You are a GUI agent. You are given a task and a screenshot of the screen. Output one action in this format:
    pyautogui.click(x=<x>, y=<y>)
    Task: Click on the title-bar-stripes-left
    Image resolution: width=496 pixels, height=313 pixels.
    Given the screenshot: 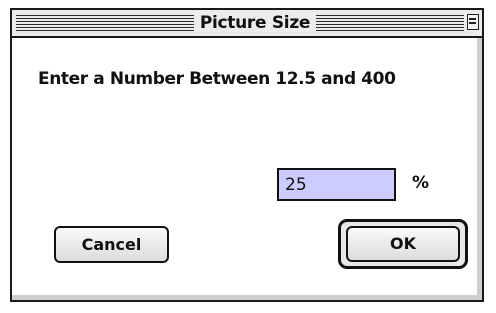 What is the action you would take?
    pyautogui.click(x=105, y=23)
    